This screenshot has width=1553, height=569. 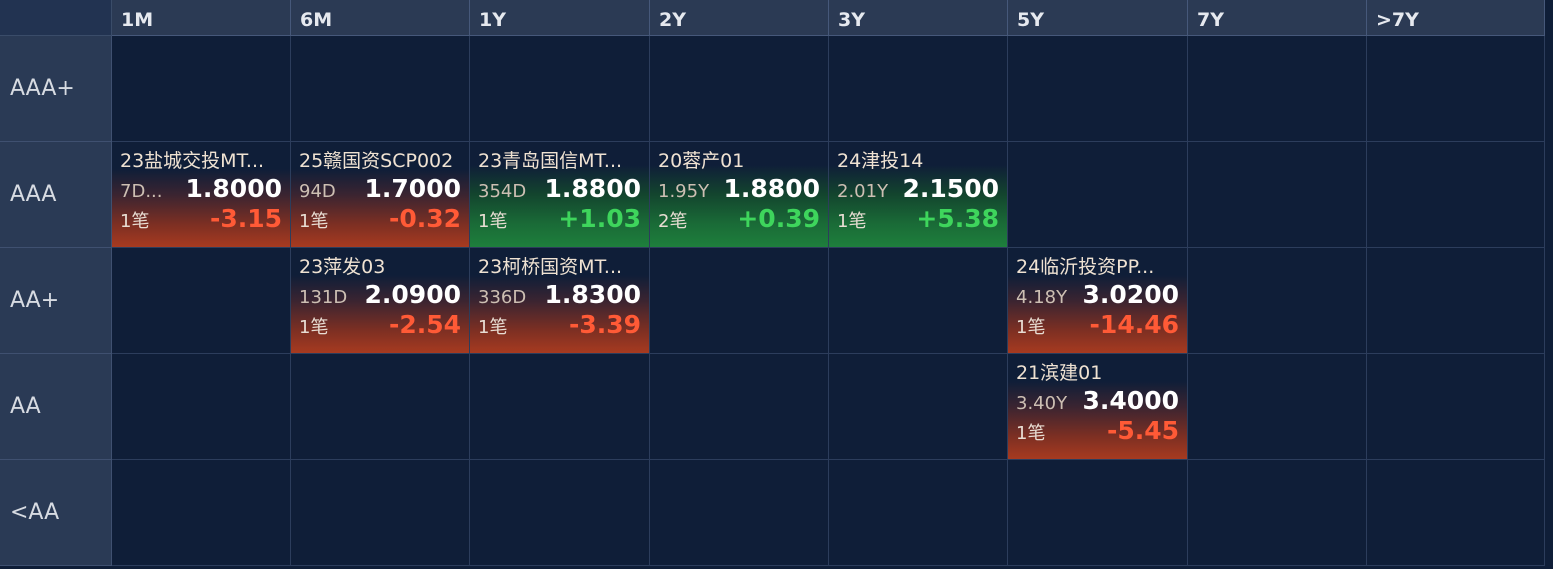 I want to click on card-count-change-row: 1笔 -14.46, so click(x=1097, y=325).